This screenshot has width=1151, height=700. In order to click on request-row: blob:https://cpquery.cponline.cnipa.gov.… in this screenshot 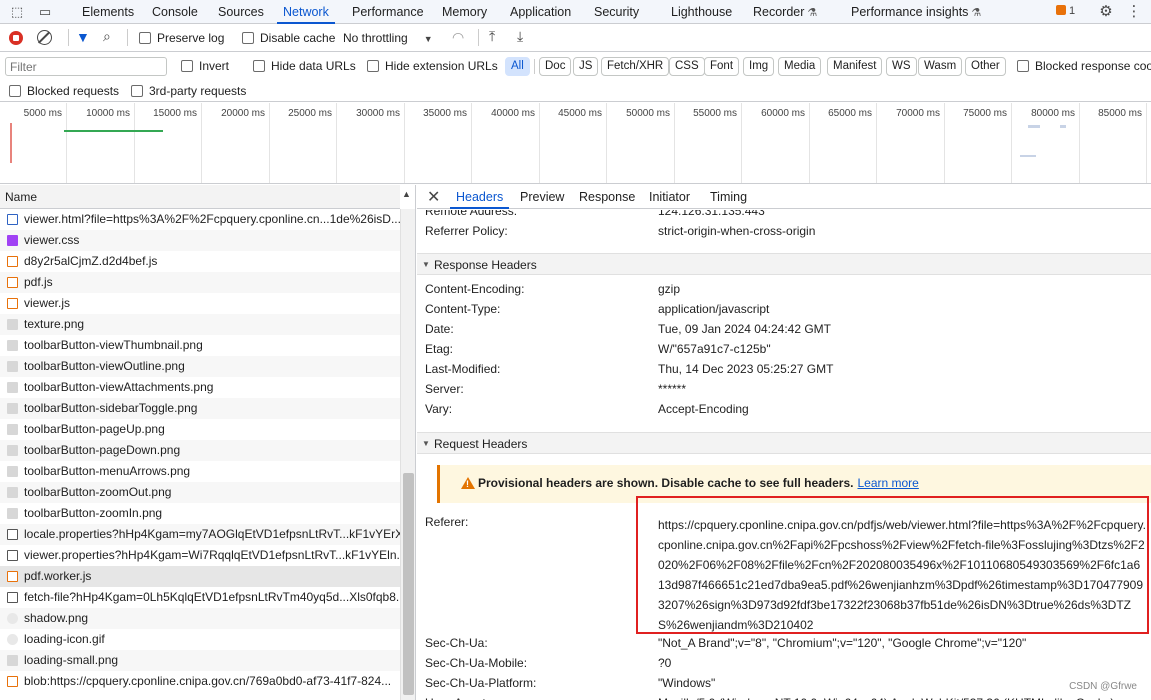, I will do `click(200, 681)`.